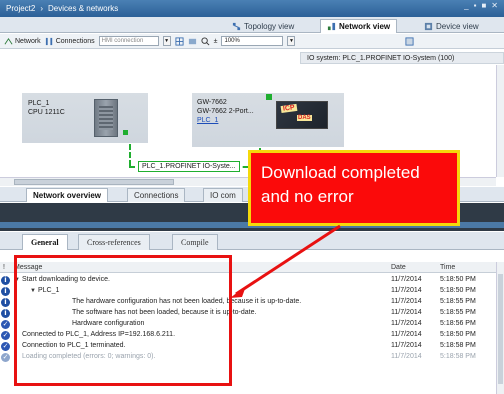  What do you see at coordinates (67, 195) in the screenshot?
I see `tab-network-overview: Network overview` at bounding box center [67, 195].